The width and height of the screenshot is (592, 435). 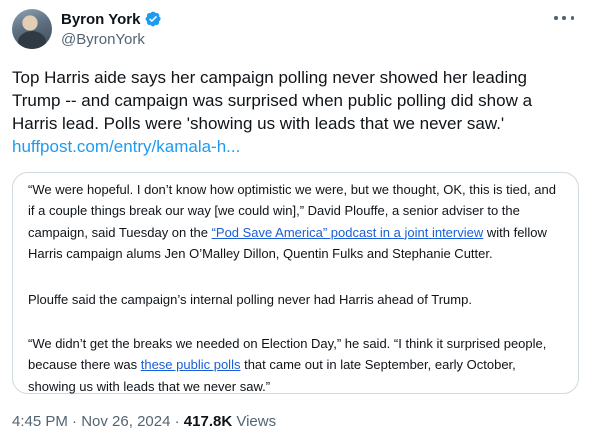 I want to click on tweet-metadata: 4:45 PM · Nov 26, 2024 · 417.8K Views, so click(x=144, y=422).